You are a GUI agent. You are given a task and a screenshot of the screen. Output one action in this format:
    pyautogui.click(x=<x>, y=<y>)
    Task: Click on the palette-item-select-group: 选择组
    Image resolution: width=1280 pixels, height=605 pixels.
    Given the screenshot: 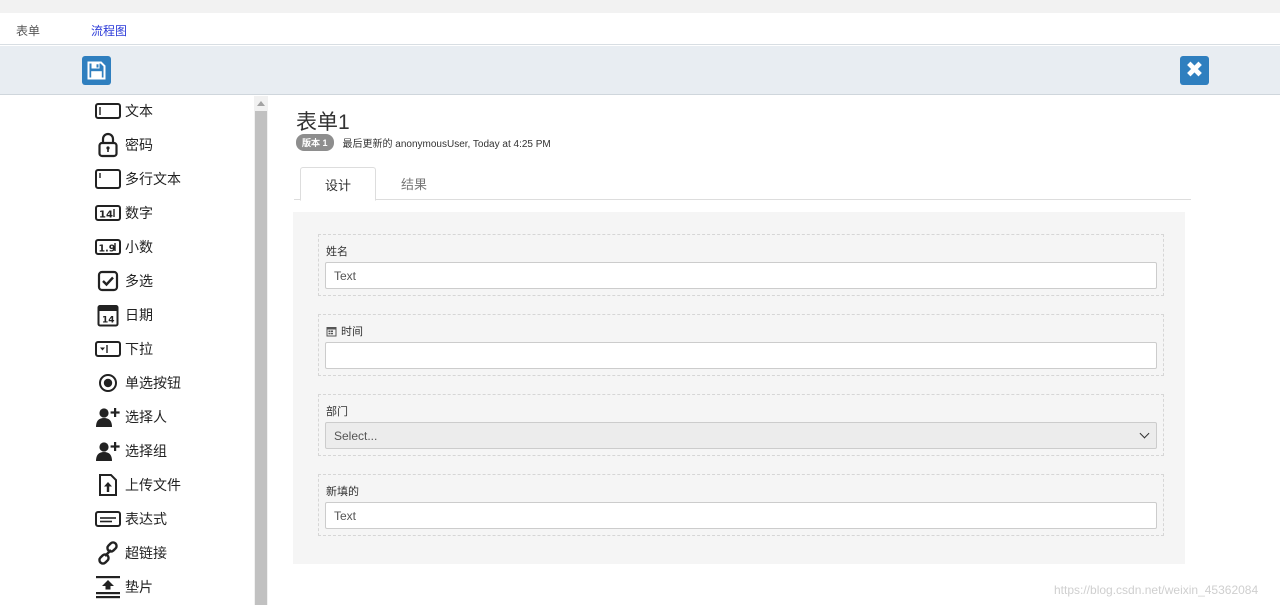 What is the action you would take?
    pyautogui.click(x=131, y=451)
    